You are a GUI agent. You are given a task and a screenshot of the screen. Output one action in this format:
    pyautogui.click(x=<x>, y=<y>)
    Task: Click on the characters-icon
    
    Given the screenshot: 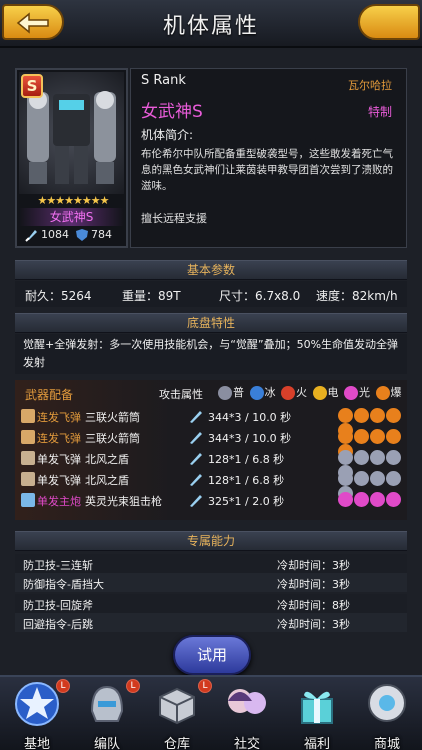 What is the action you would take?
    pyautogui.click(x=247, y=701)
    